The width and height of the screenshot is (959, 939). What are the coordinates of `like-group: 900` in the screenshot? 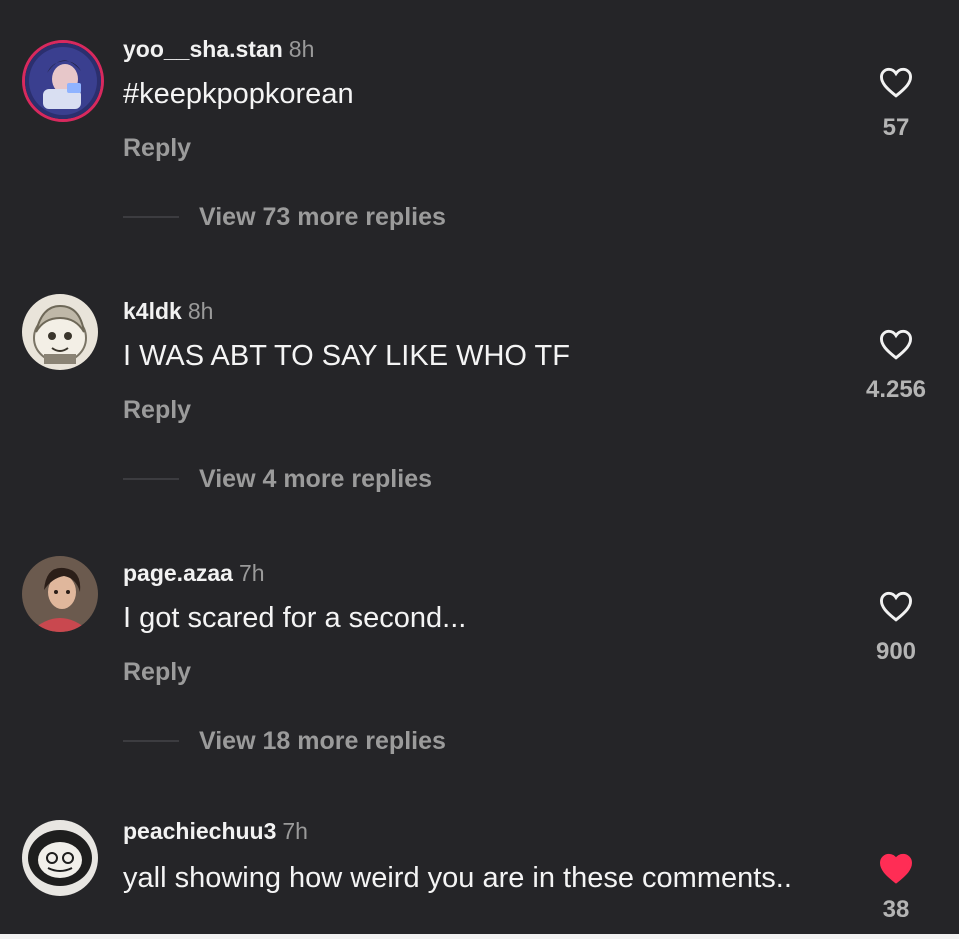 It's located at (896, 628).